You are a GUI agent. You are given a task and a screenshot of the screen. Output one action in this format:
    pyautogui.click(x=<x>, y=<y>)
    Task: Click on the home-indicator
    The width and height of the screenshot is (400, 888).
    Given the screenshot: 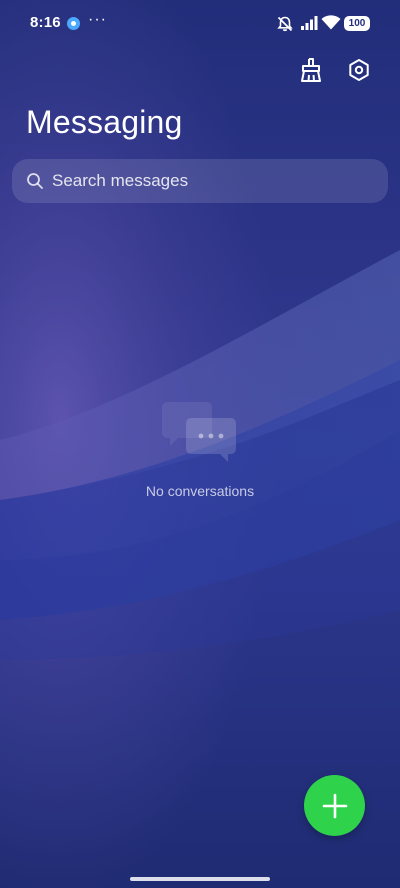 What is the action you would take?
    pyautogui.click(x=200, y=879)
    